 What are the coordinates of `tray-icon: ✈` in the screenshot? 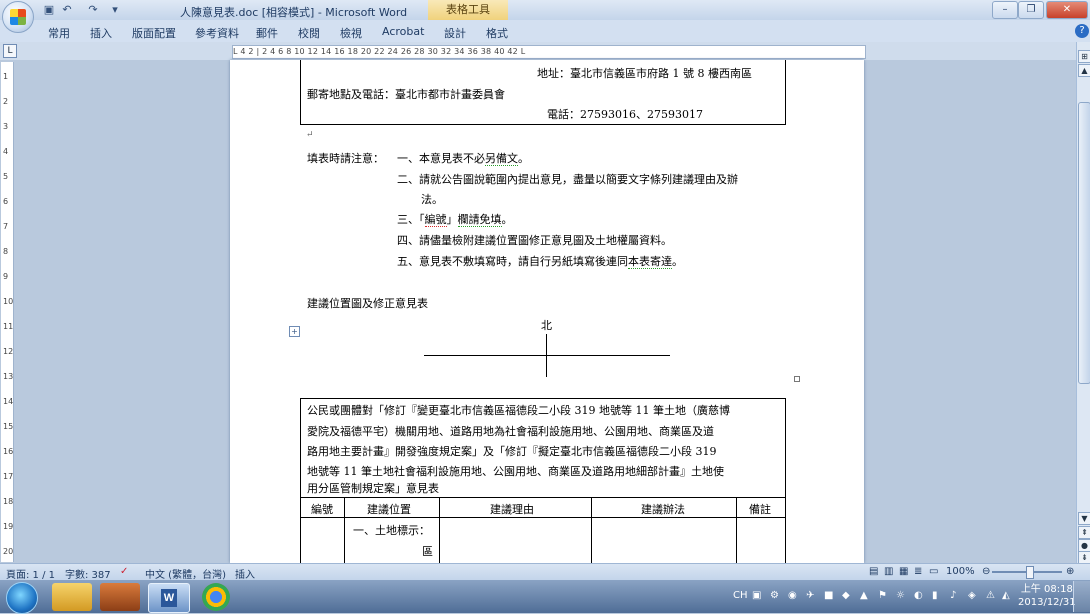 It's located at (810, 595).